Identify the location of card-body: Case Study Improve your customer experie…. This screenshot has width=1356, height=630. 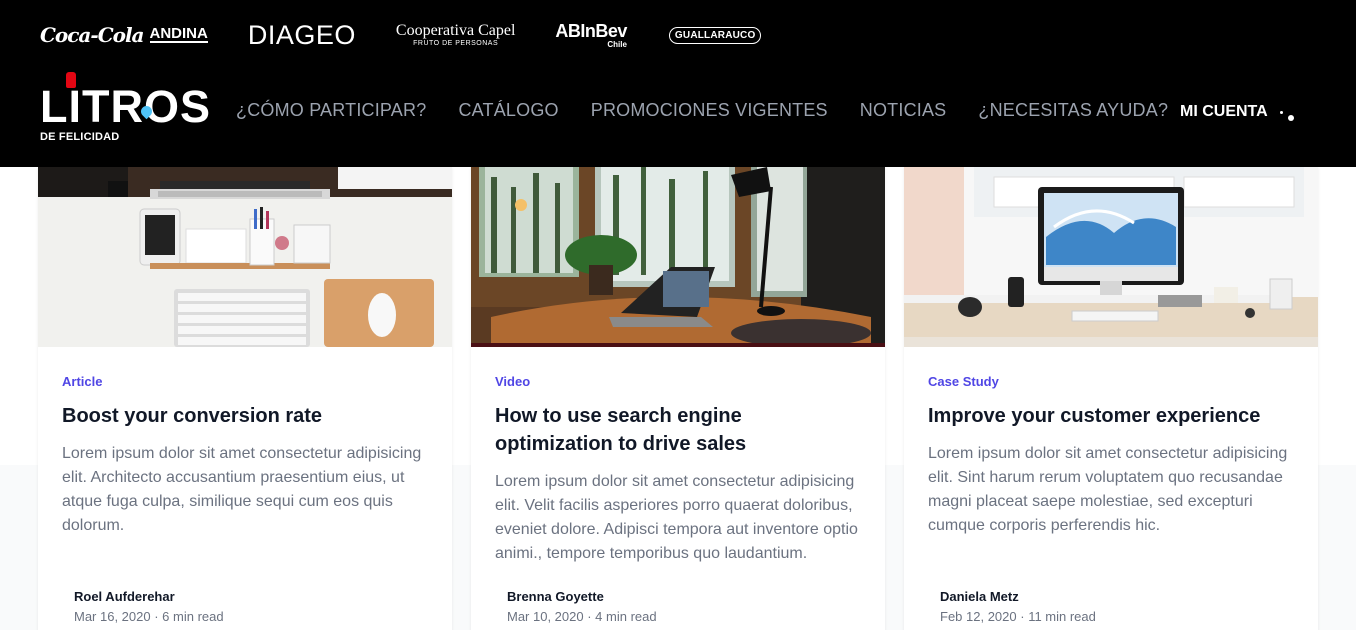
(1113, 456).